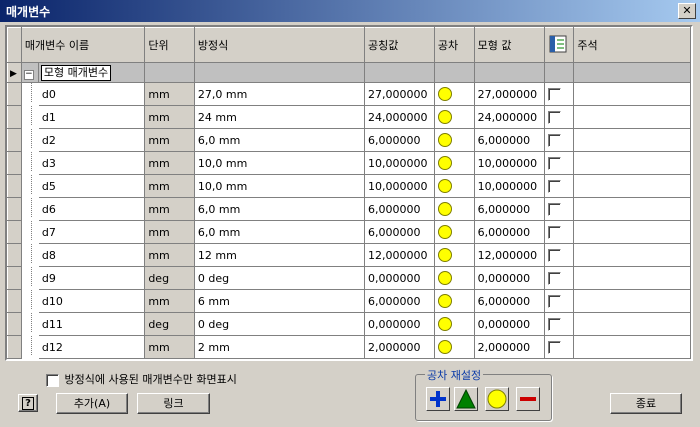 This screenshot has width=700, height=427. What do you see at coordinates (169, 45) in the screenshot?
I see `col-header-unit: 단위` at bounding box center [169, 45].